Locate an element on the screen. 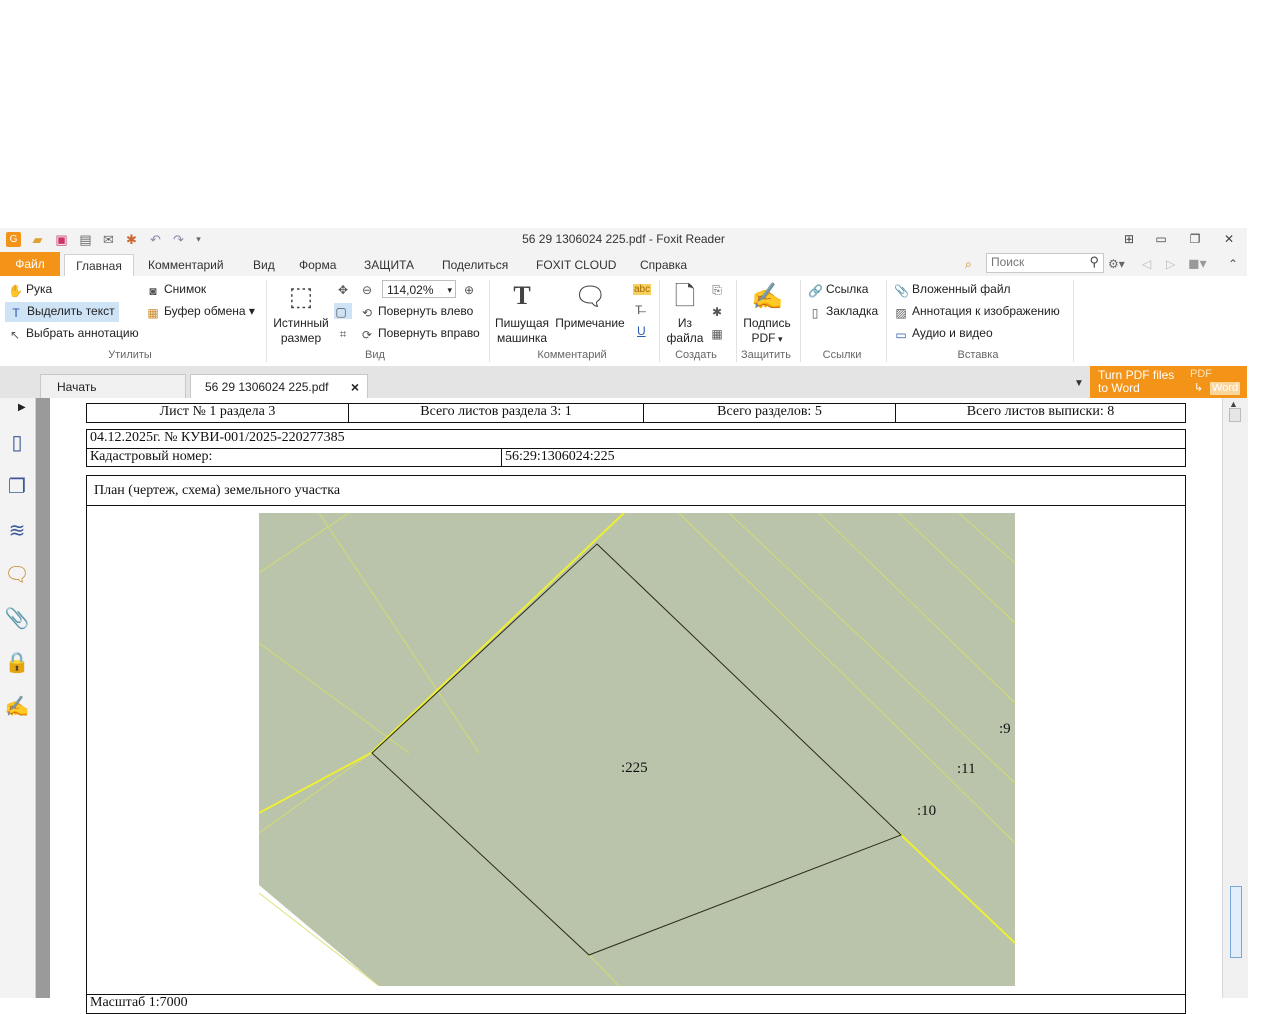 The width and height of the screenshot is (1280, 1014). tab-help: Справка is located at coordinates (663, 266).